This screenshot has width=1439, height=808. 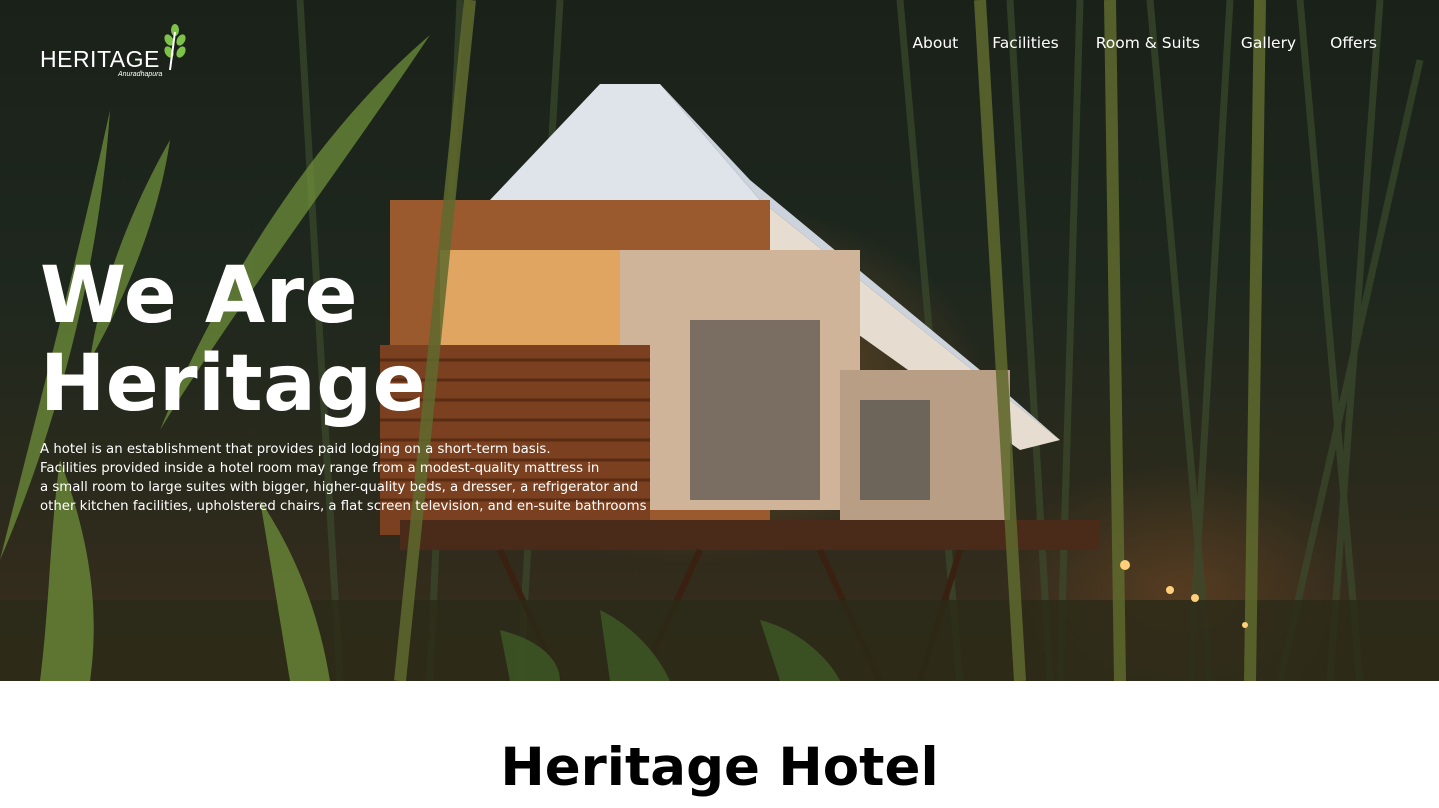 I want to click on nav-link-gallery: Gallery, so click(x=1268, y=43).